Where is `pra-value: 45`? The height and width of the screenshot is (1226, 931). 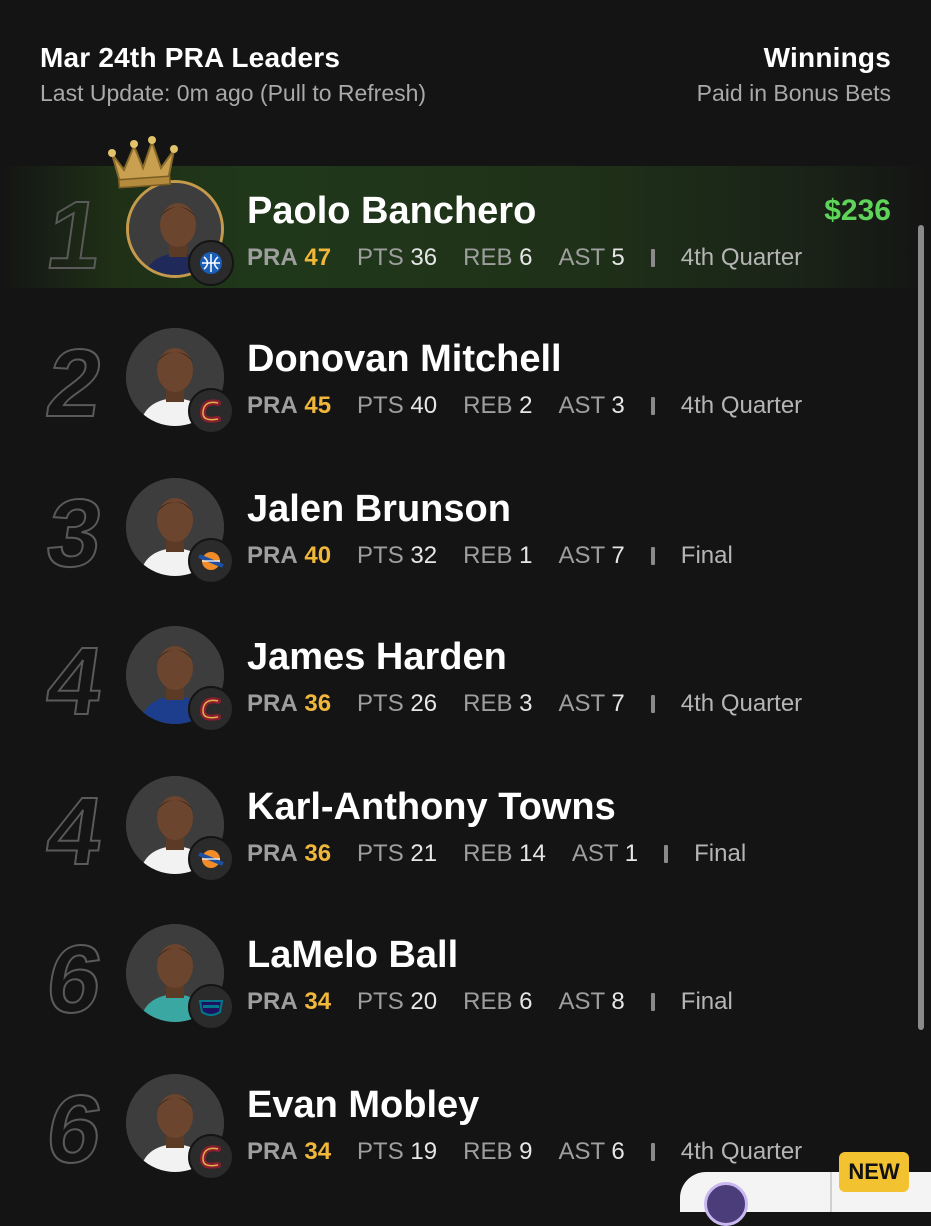
pra-value: 45 is located at coordinates (318, 405).